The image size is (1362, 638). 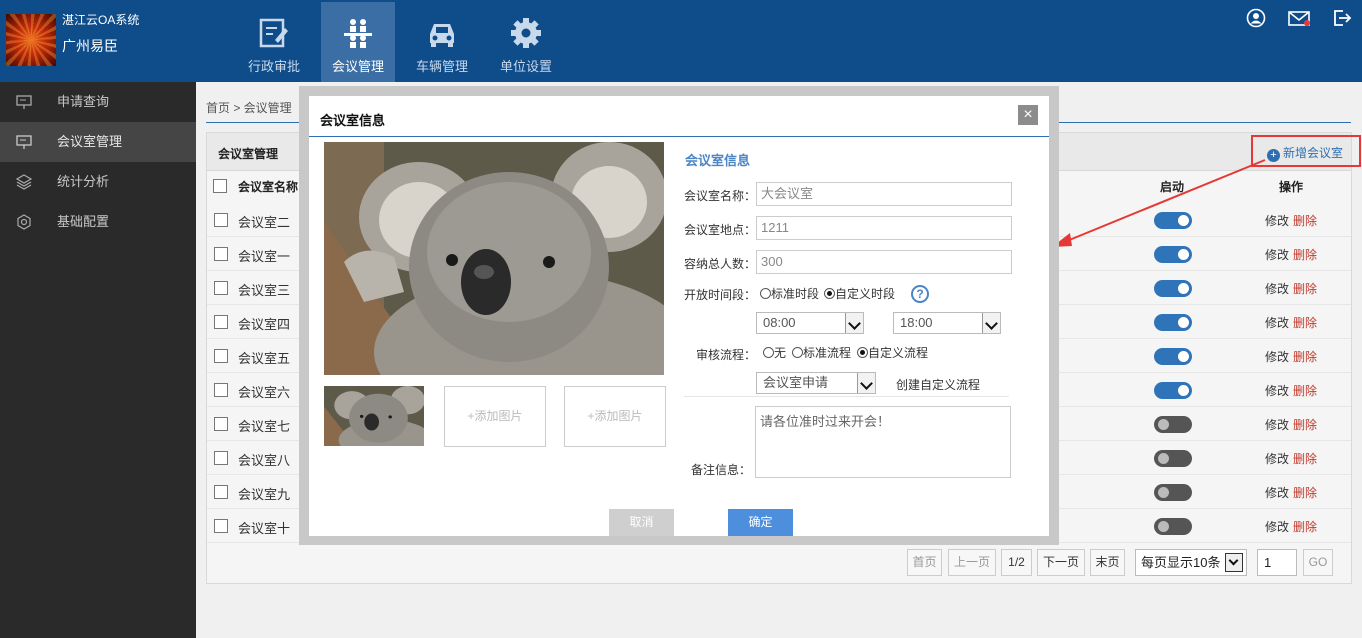 I want to click on room-location-input: 1211, so click(x=884, y=228).